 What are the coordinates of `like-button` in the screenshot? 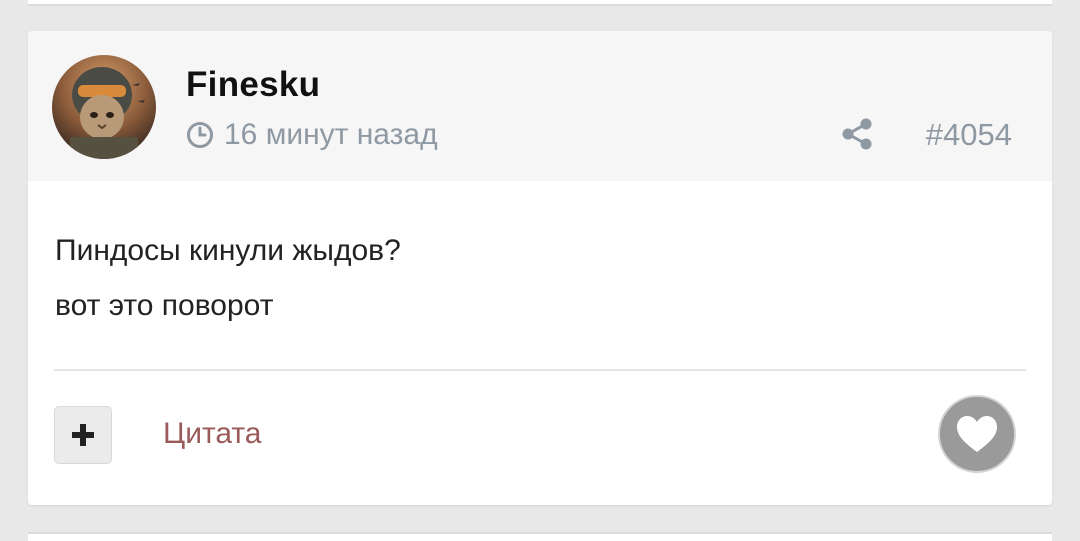 It's located at (977, 434).